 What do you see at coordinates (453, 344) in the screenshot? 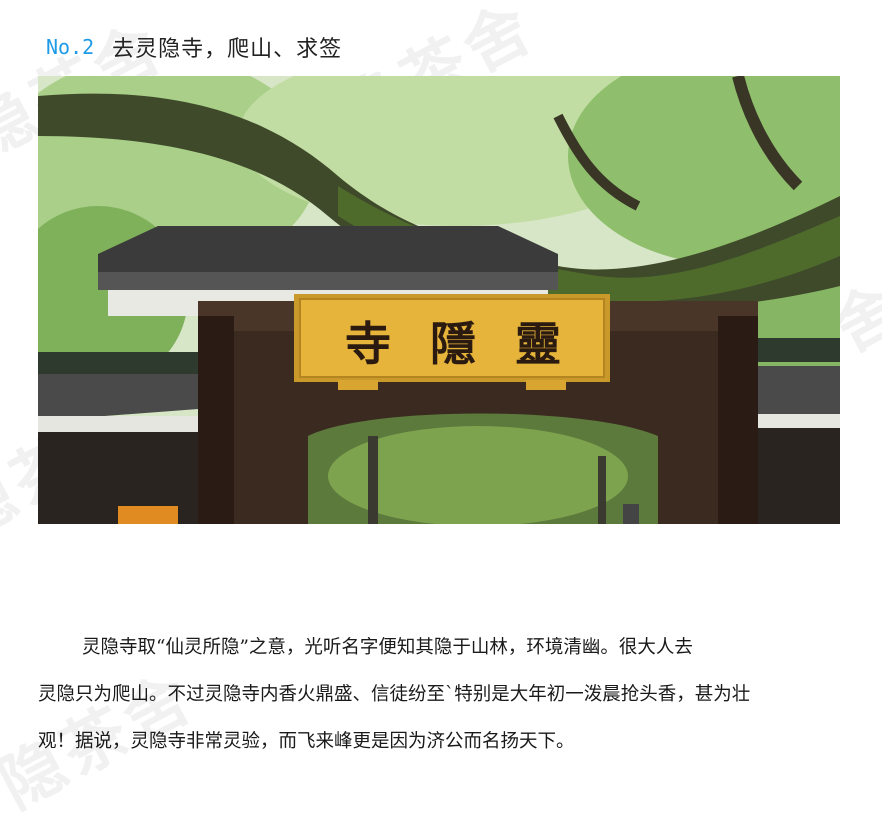
I see `plaque-char-2: 隱` at bounding box center [453, 344].